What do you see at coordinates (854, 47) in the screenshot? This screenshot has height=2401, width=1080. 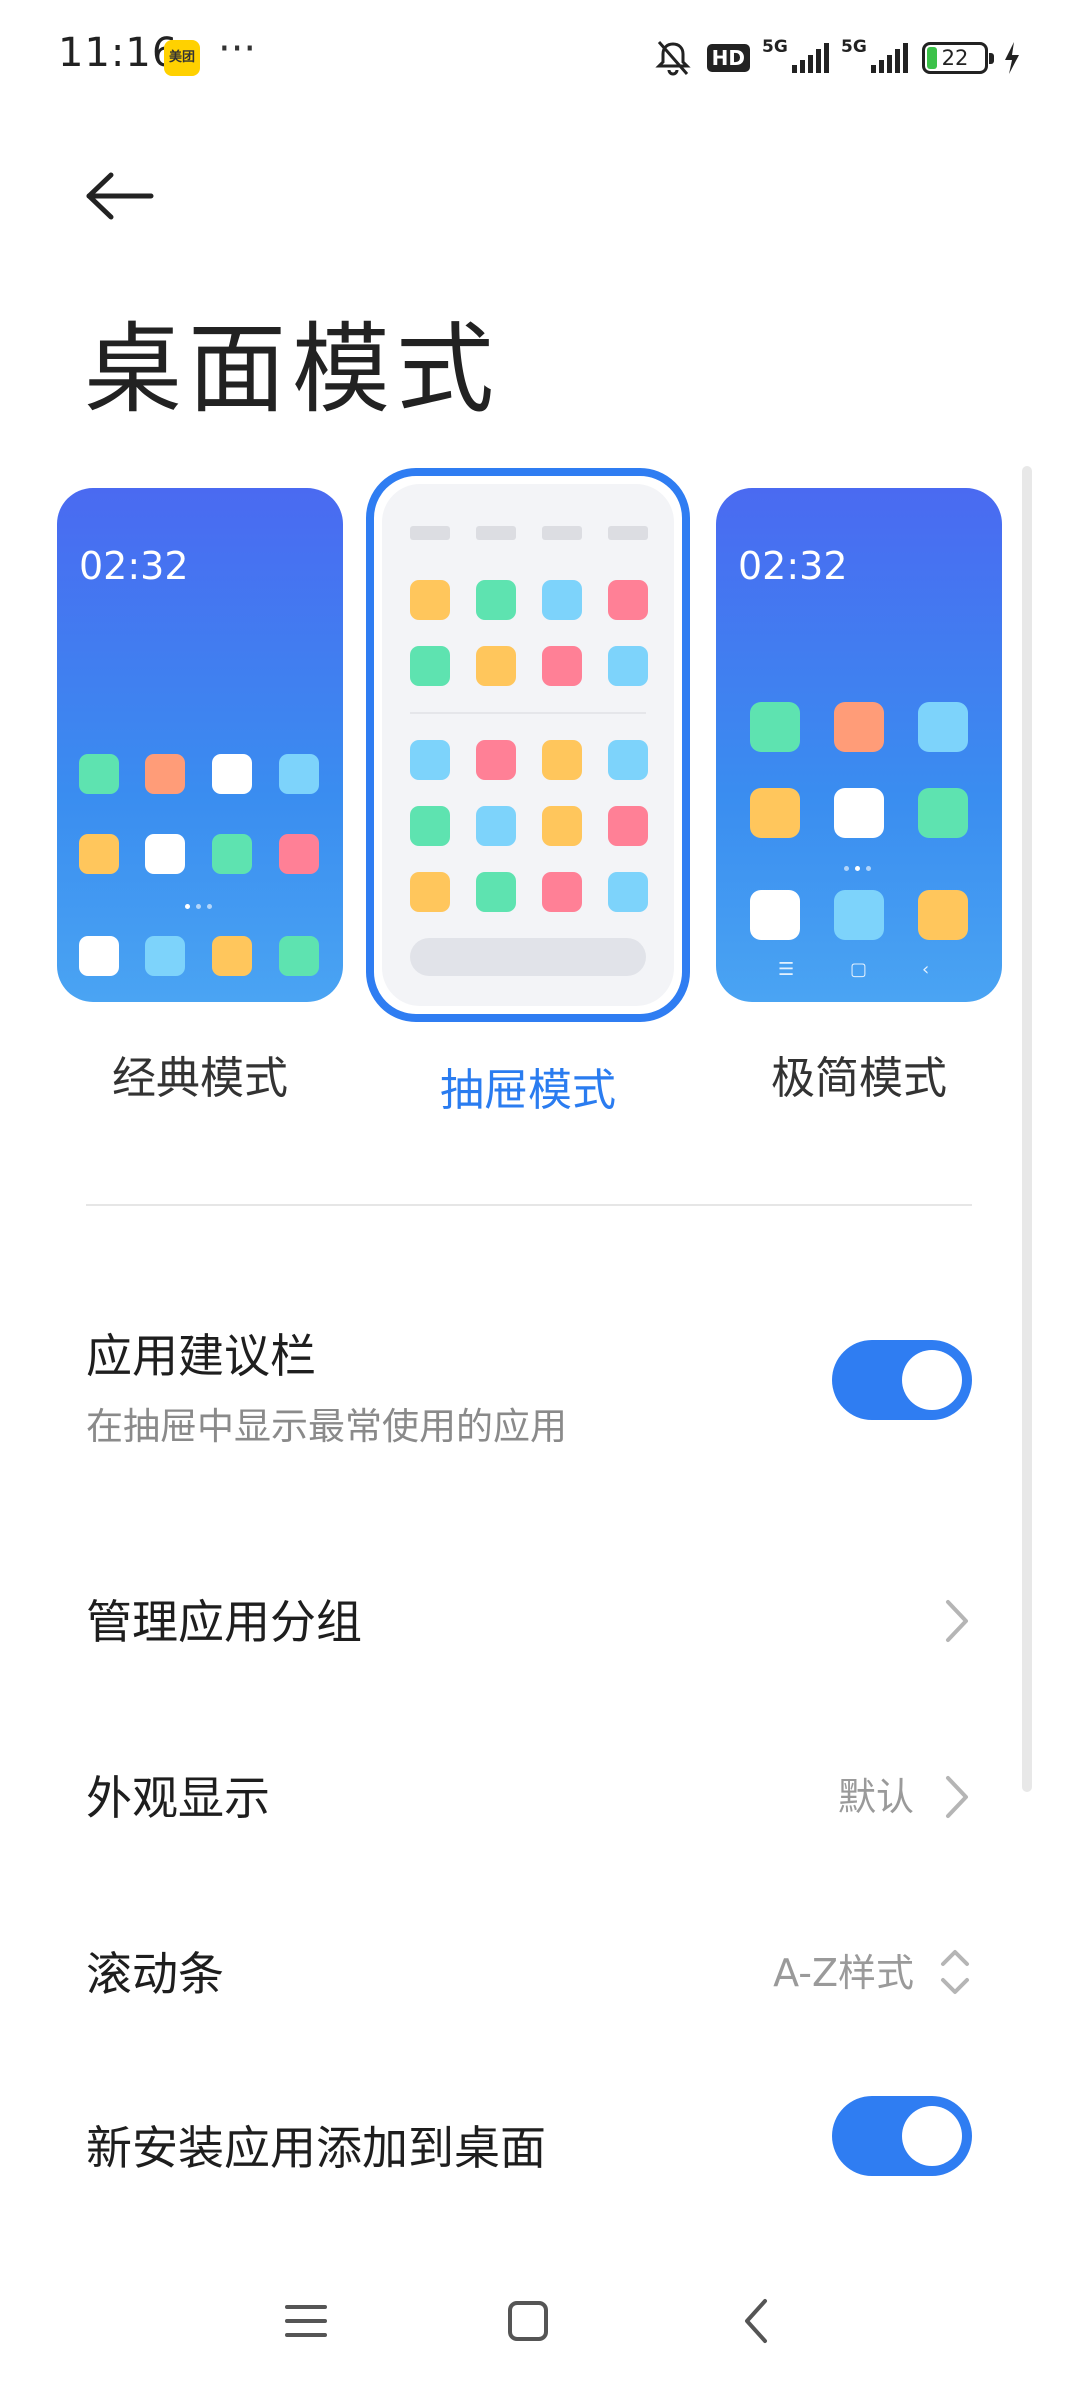 I see `signal-network-label-2: 5G` at bounding box center [854, 47].